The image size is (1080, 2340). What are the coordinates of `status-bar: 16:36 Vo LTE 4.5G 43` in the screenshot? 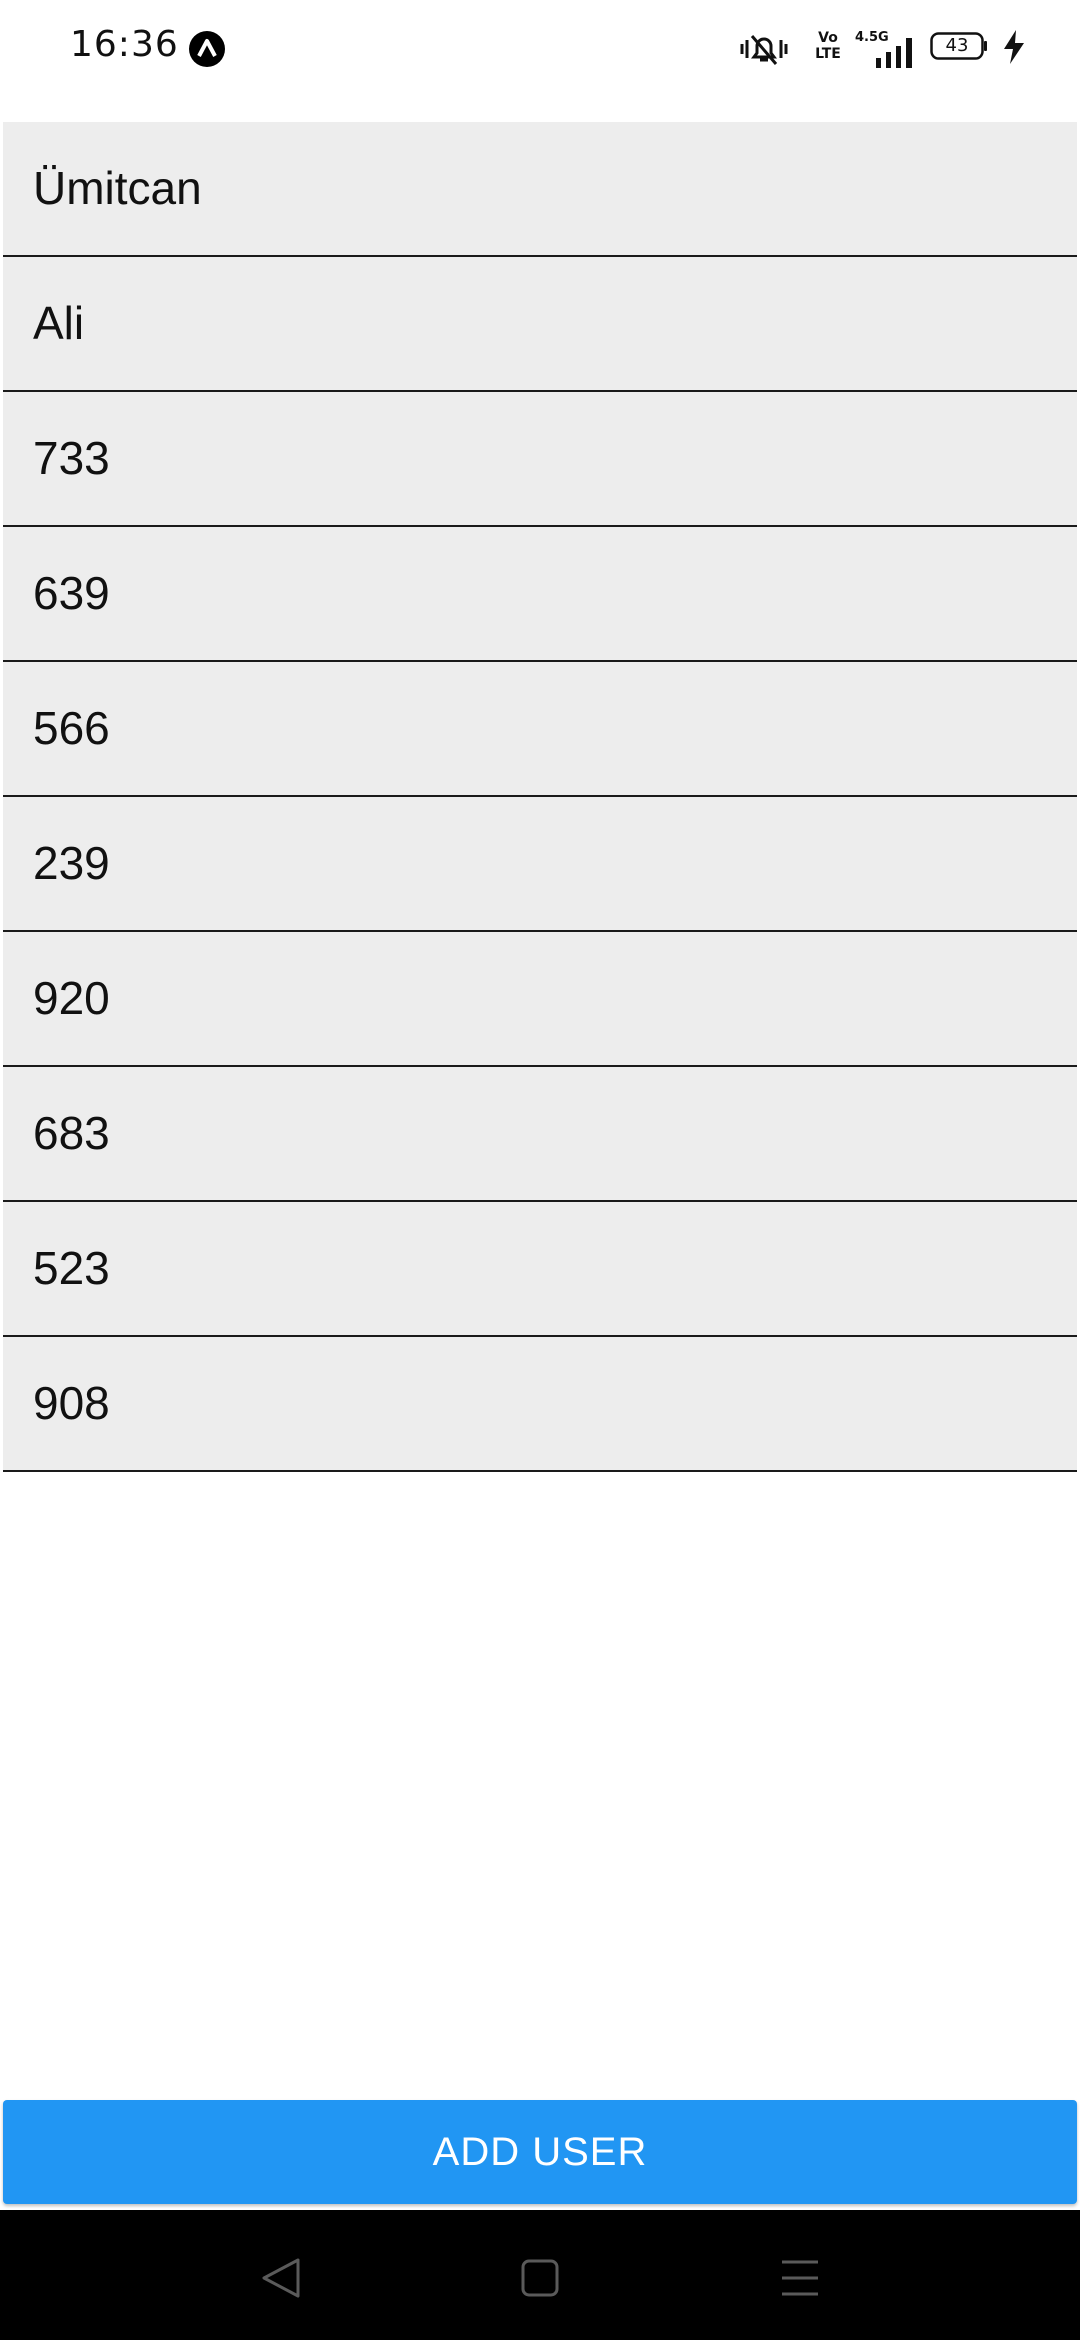 It's located at (540, 50).